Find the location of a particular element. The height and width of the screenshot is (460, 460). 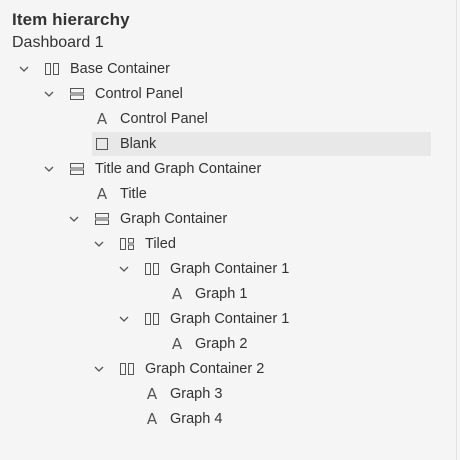

tree-item: A Graph 1 is located at coordinates (220, 294).